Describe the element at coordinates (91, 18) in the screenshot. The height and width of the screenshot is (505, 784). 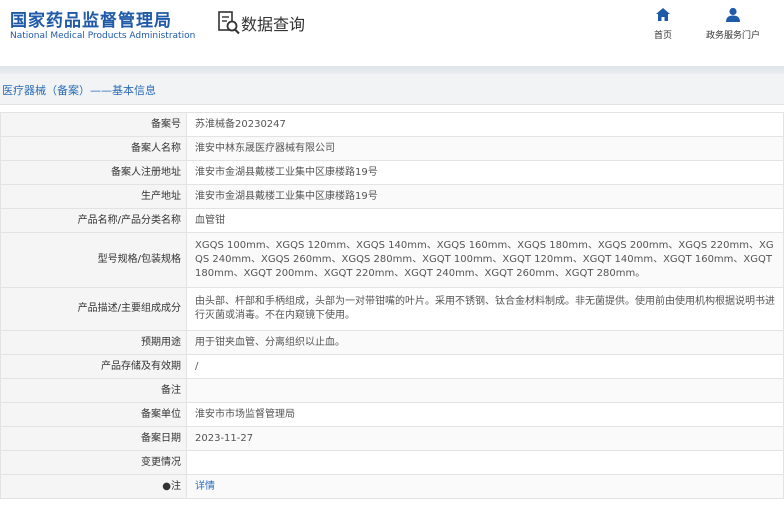
I see `site-logo-cn: 国家药品监督管理局` at that location.